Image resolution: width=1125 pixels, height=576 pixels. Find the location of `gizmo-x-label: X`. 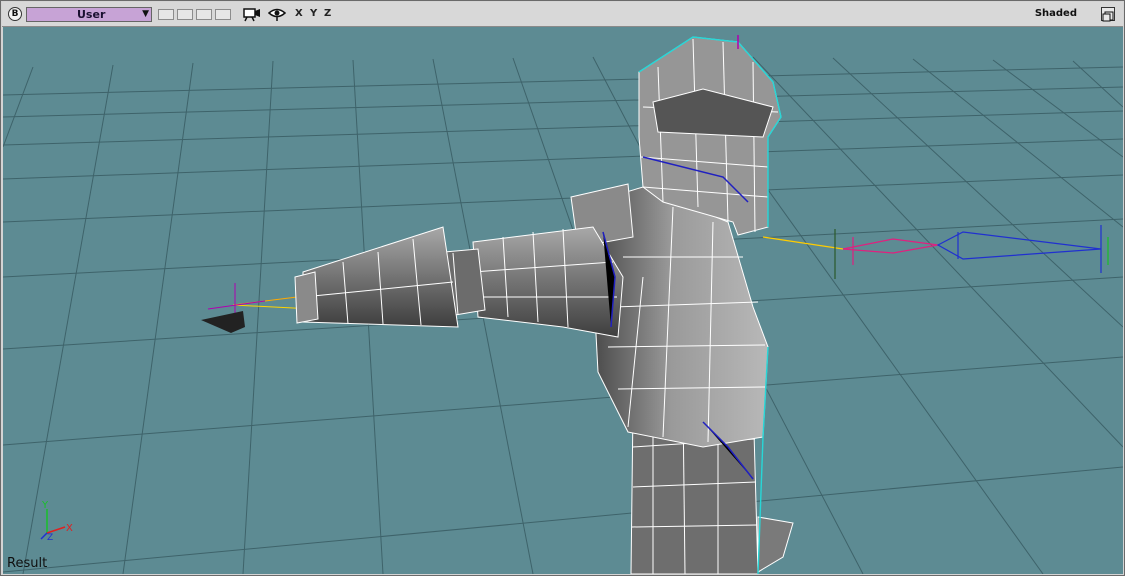

gizmo-x-label: X is located at coordinates (69, 528).